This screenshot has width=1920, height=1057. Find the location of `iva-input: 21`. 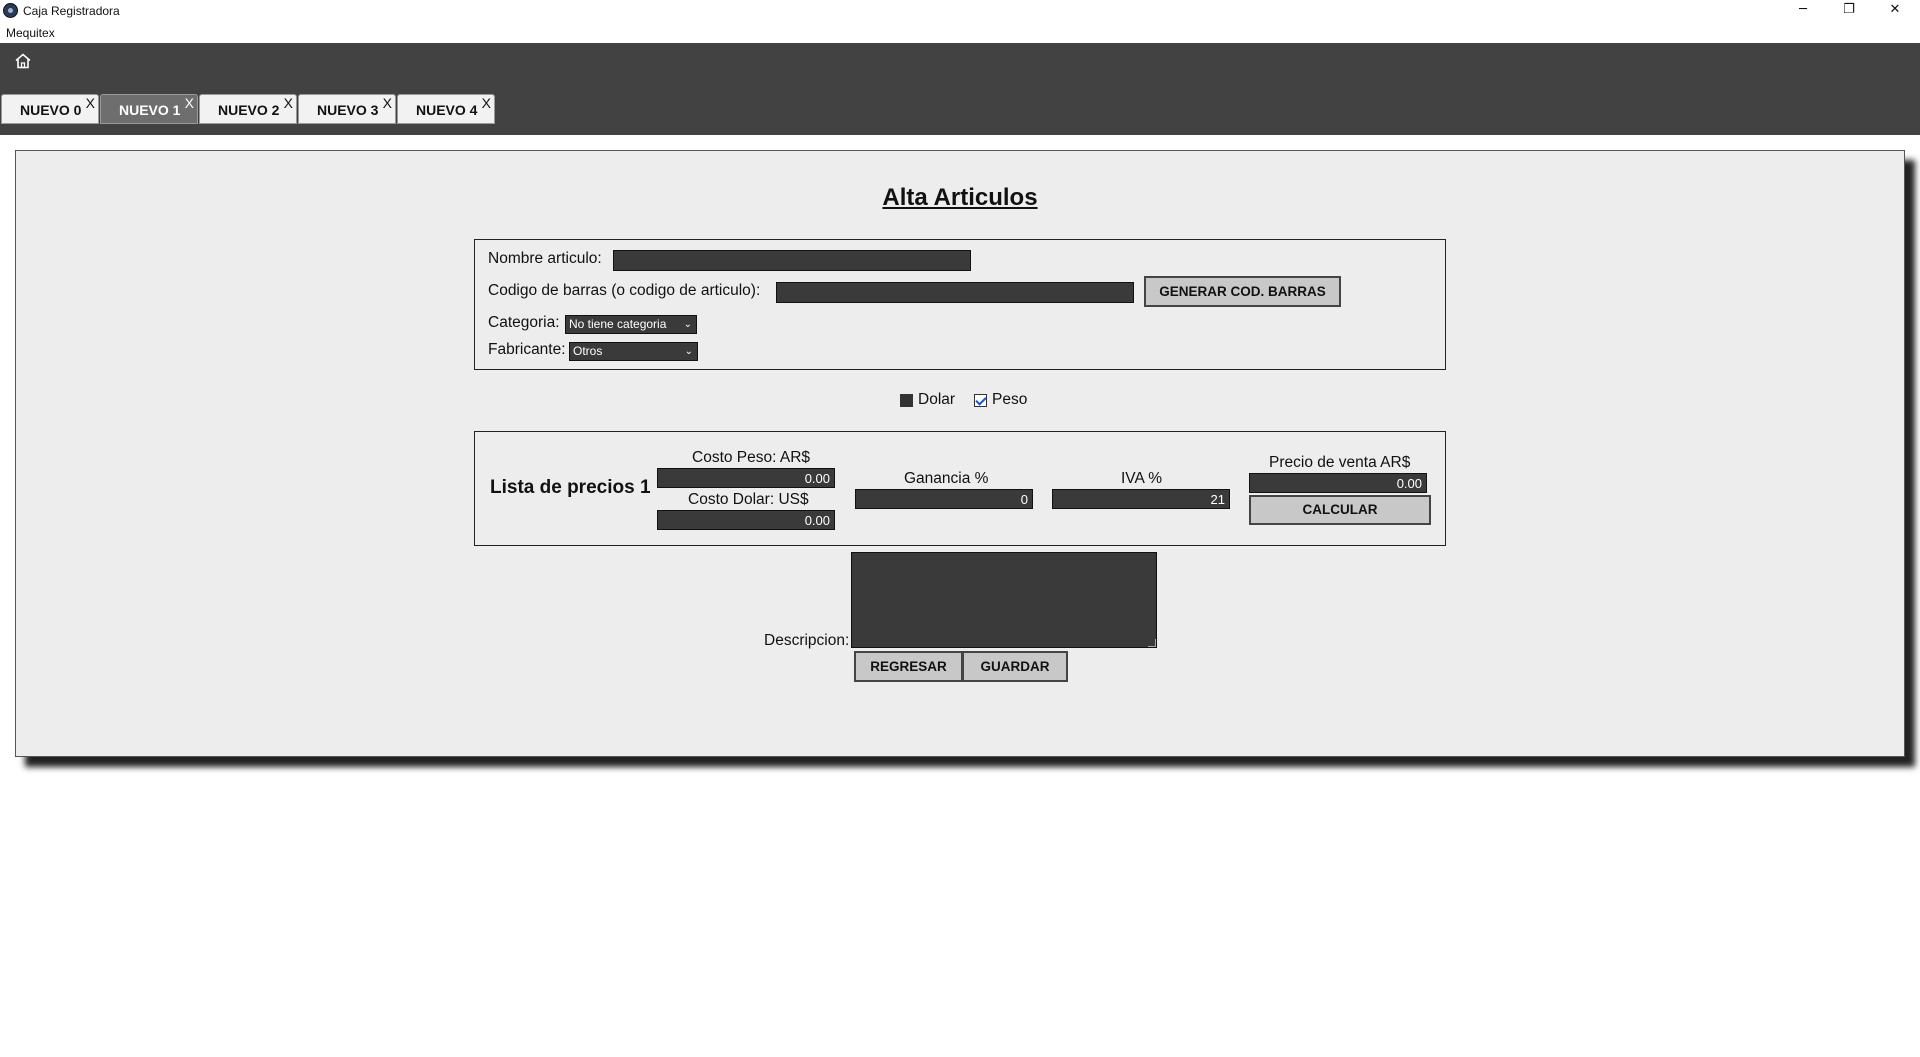

iva-input: 21 is located at coordinates (1141, 499).